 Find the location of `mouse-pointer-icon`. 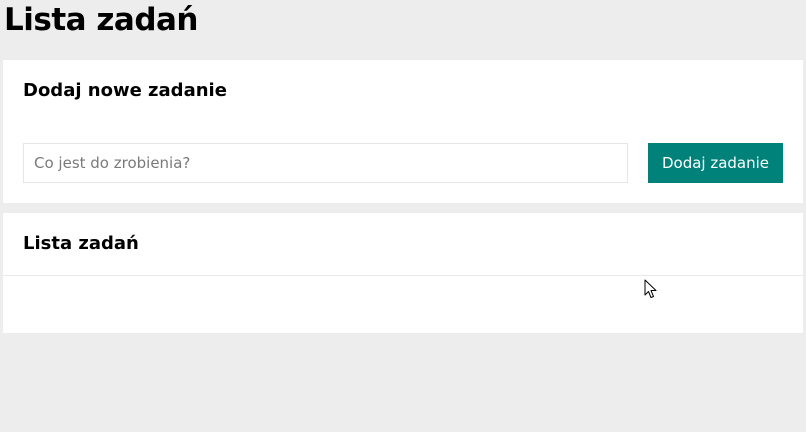

mouse-pointer-icon is located at coordinates (650, 288).